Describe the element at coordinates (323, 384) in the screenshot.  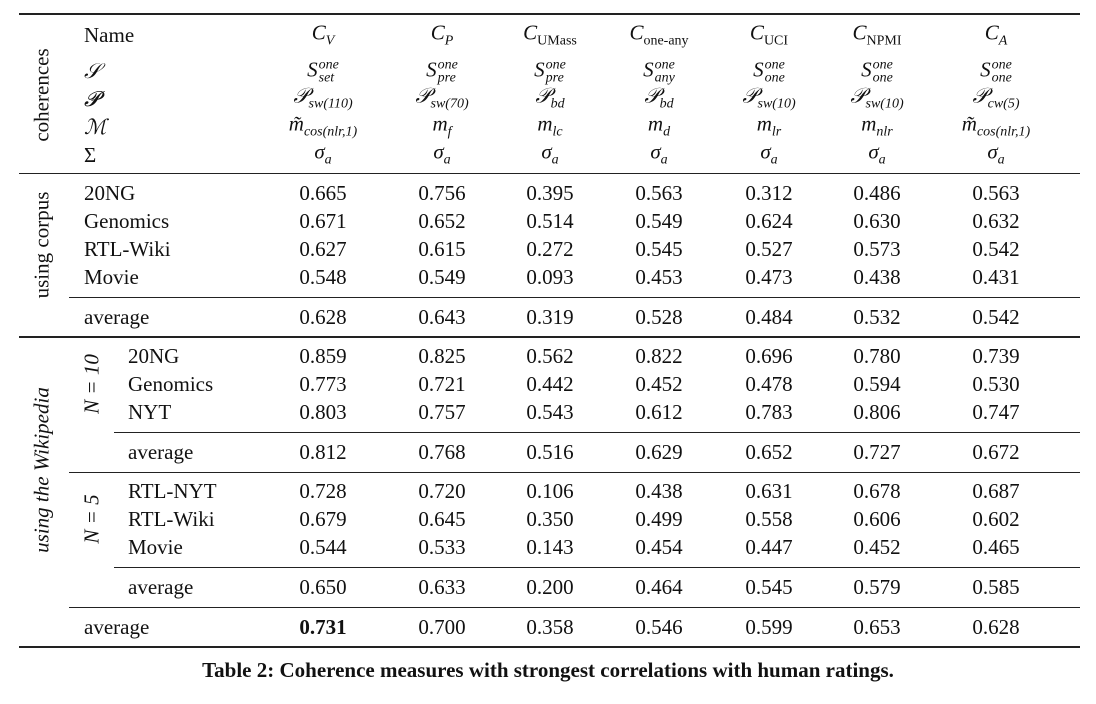
I see `table-cell: 0.773` at that location.